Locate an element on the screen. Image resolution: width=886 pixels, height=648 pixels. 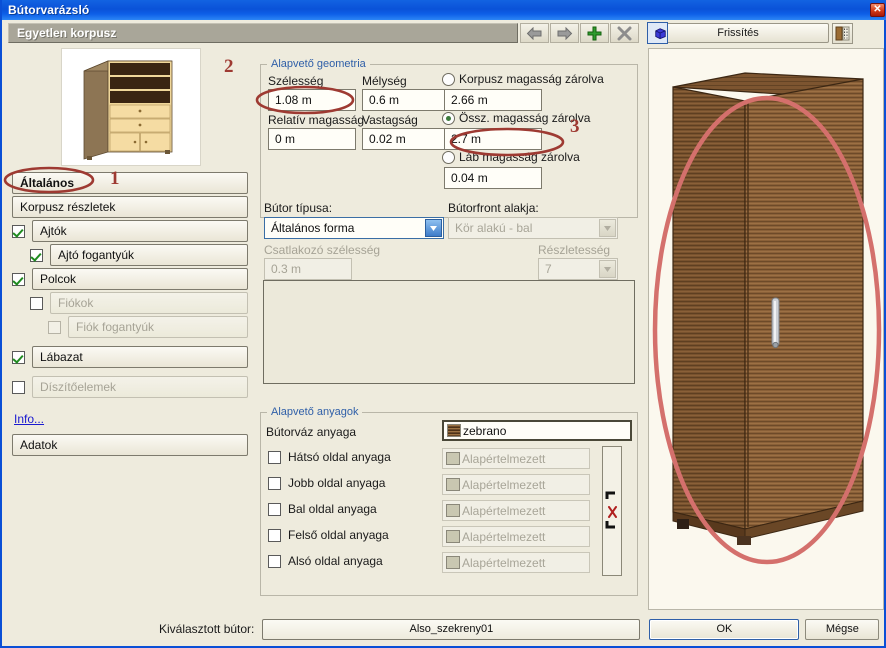
sidebar-checkbox-polcok is located at coordinates (18, 279).